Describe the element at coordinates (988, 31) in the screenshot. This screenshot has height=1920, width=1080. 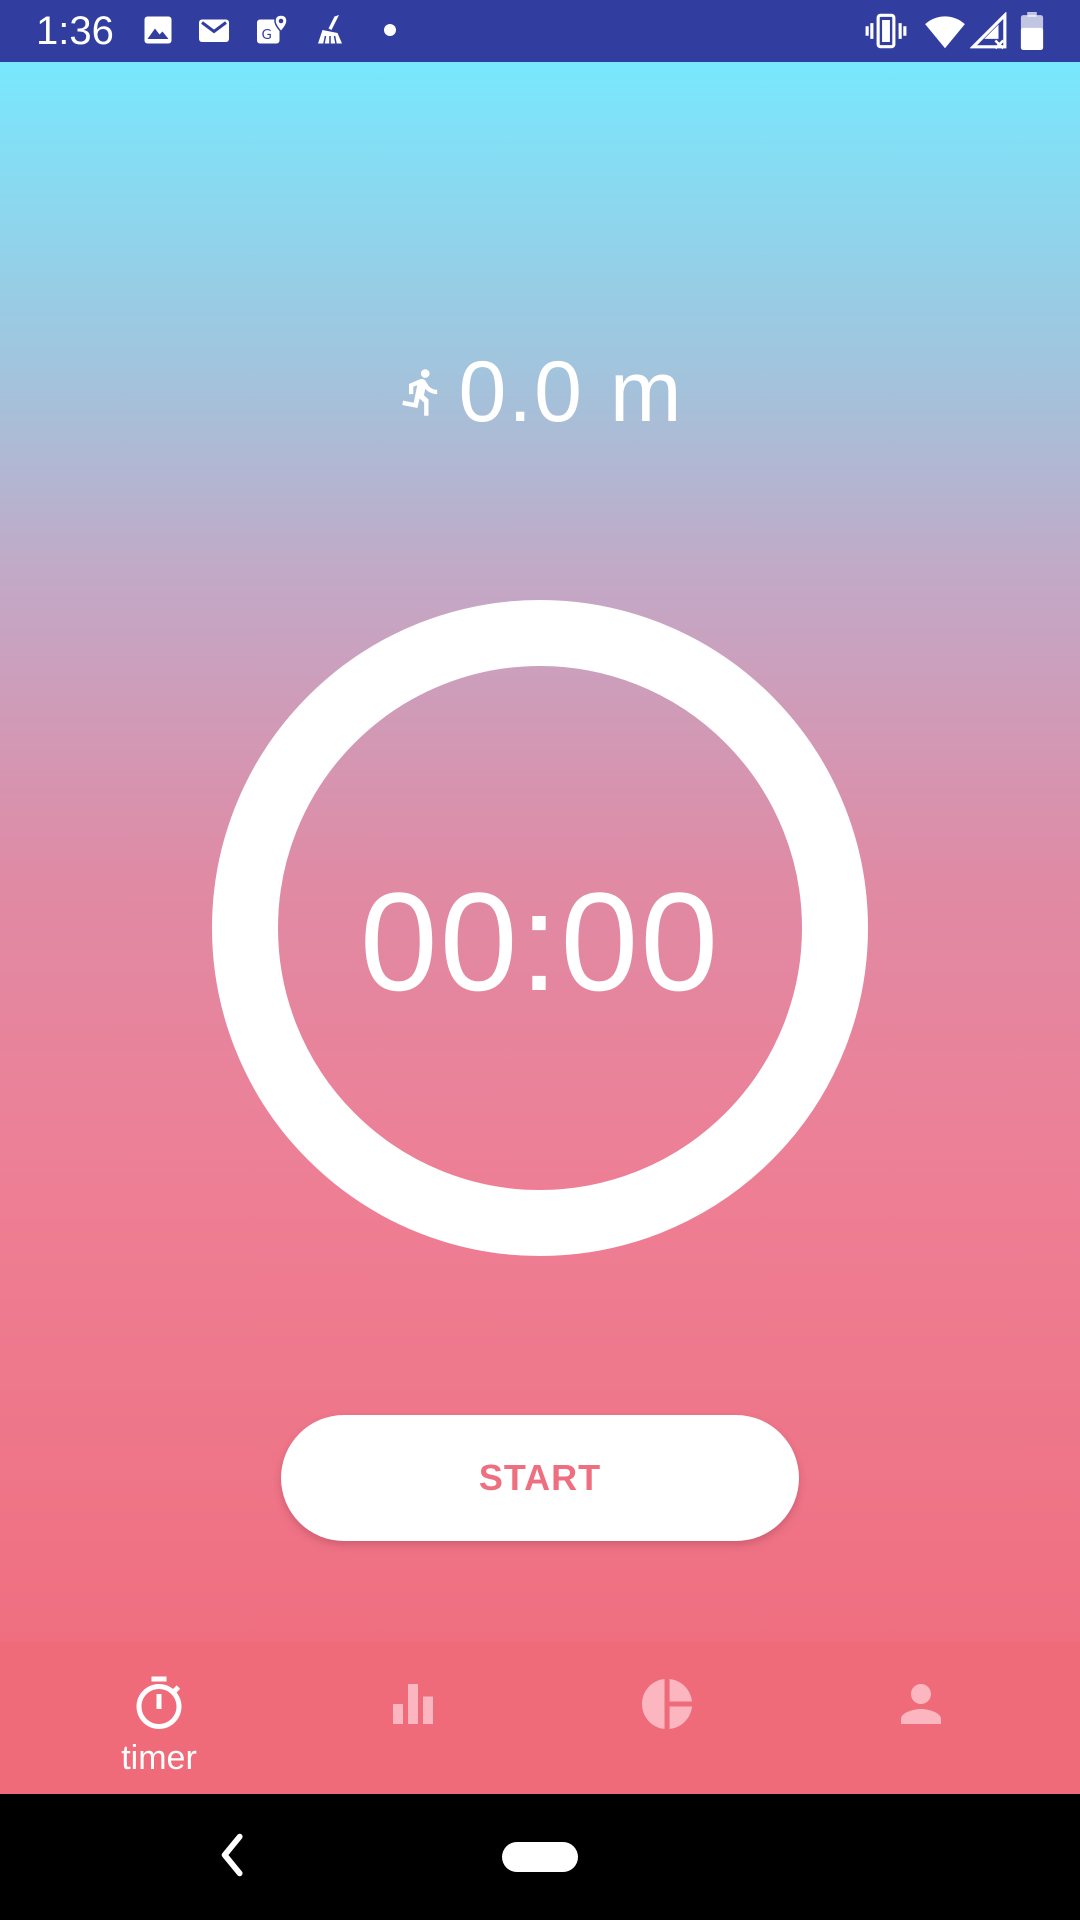
I see `signal-icon` at that location.